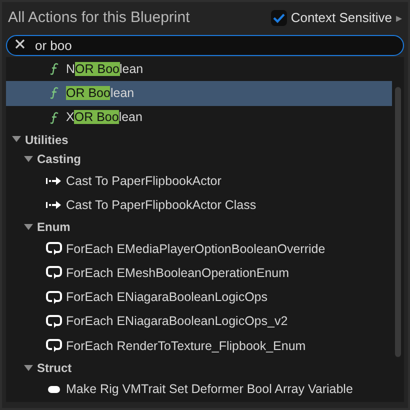  Describe the element at coordinates (54, 390) in the screenshot. I see `struct-pill-icon` at that location.